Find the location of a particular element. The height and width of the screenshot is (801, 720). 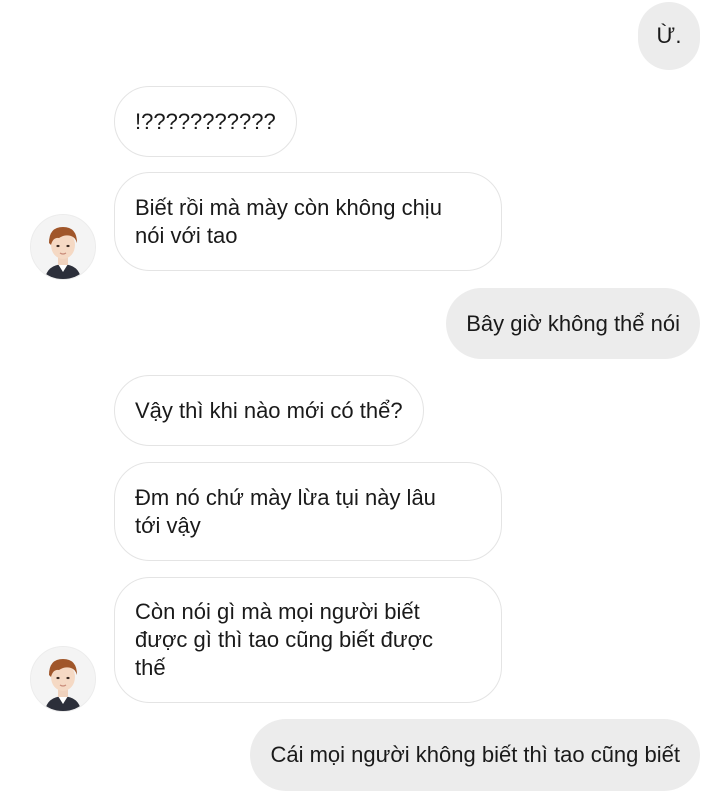

message-text: Đm nó chứ mày lừa tụi này lâu tới vậy is located at coordinates (285, 511).